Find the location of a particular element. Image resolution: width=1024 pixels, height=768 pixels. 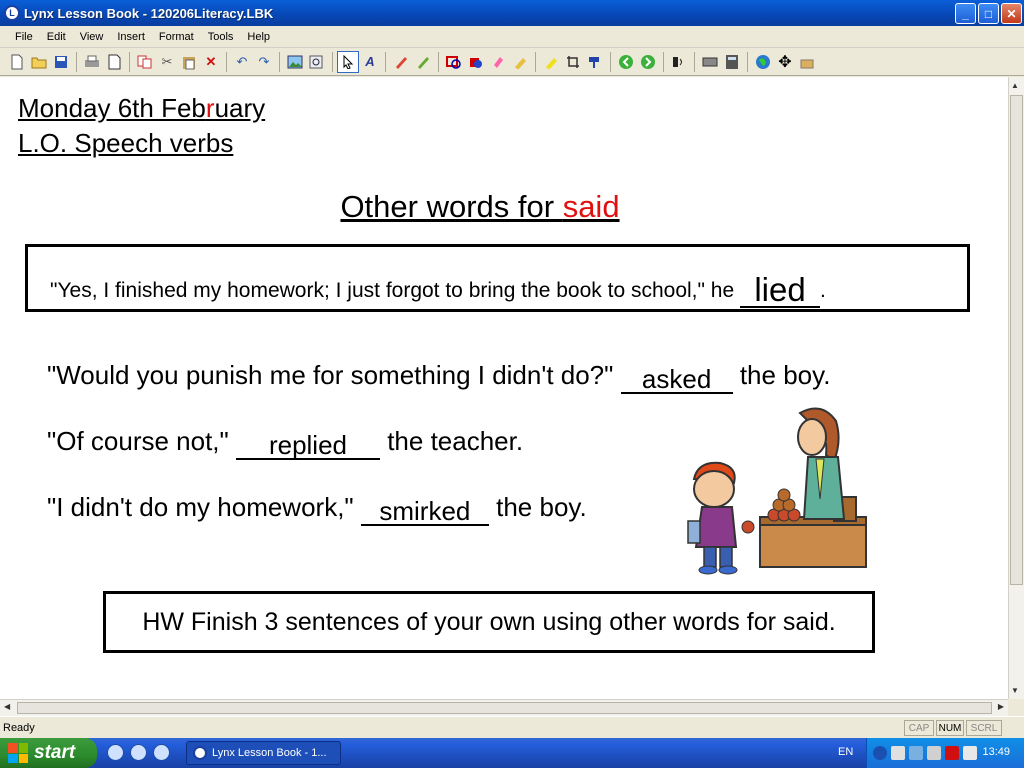

highlighter-icon is located at coordinates (520, 62).